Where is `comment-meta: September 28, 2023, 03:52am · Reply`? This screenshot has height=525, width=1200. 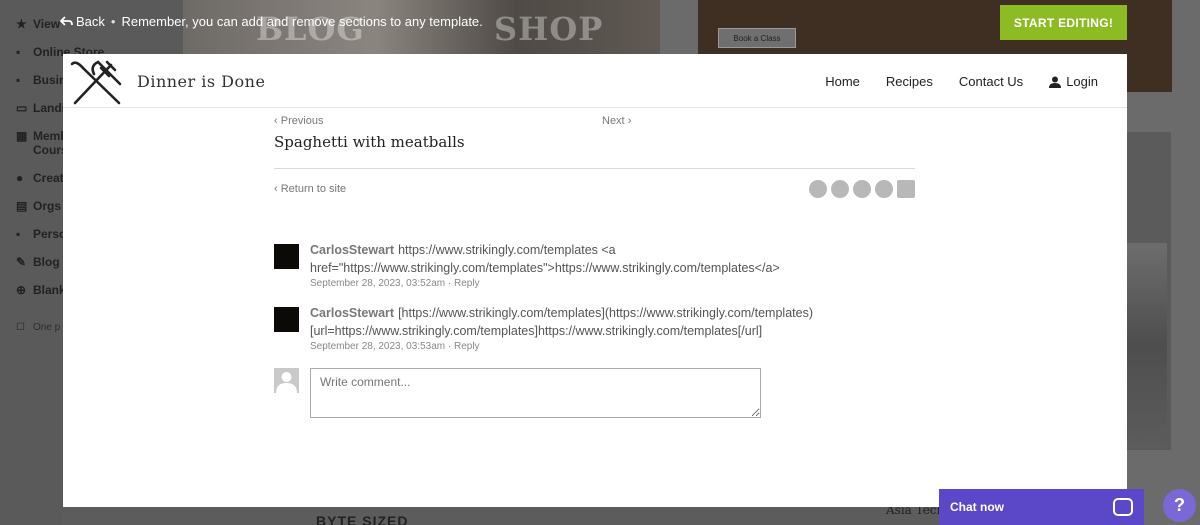
comment-meta: September 28, 2023, 03:52am · Reply is located at coordinates (395, 283).